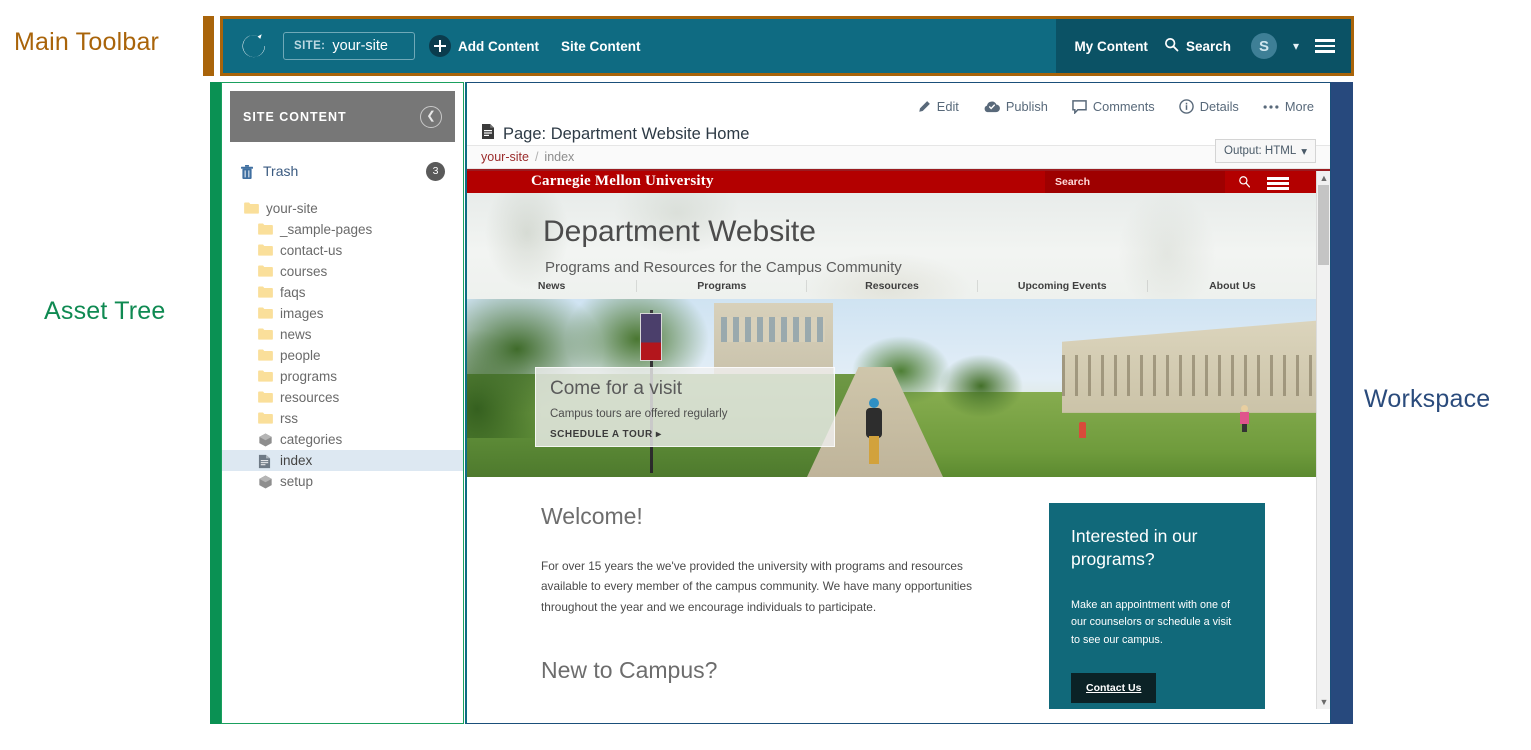 This screenshot has height=750, width=1531. I want to click on edit-button: Edit, so click(938, 106).